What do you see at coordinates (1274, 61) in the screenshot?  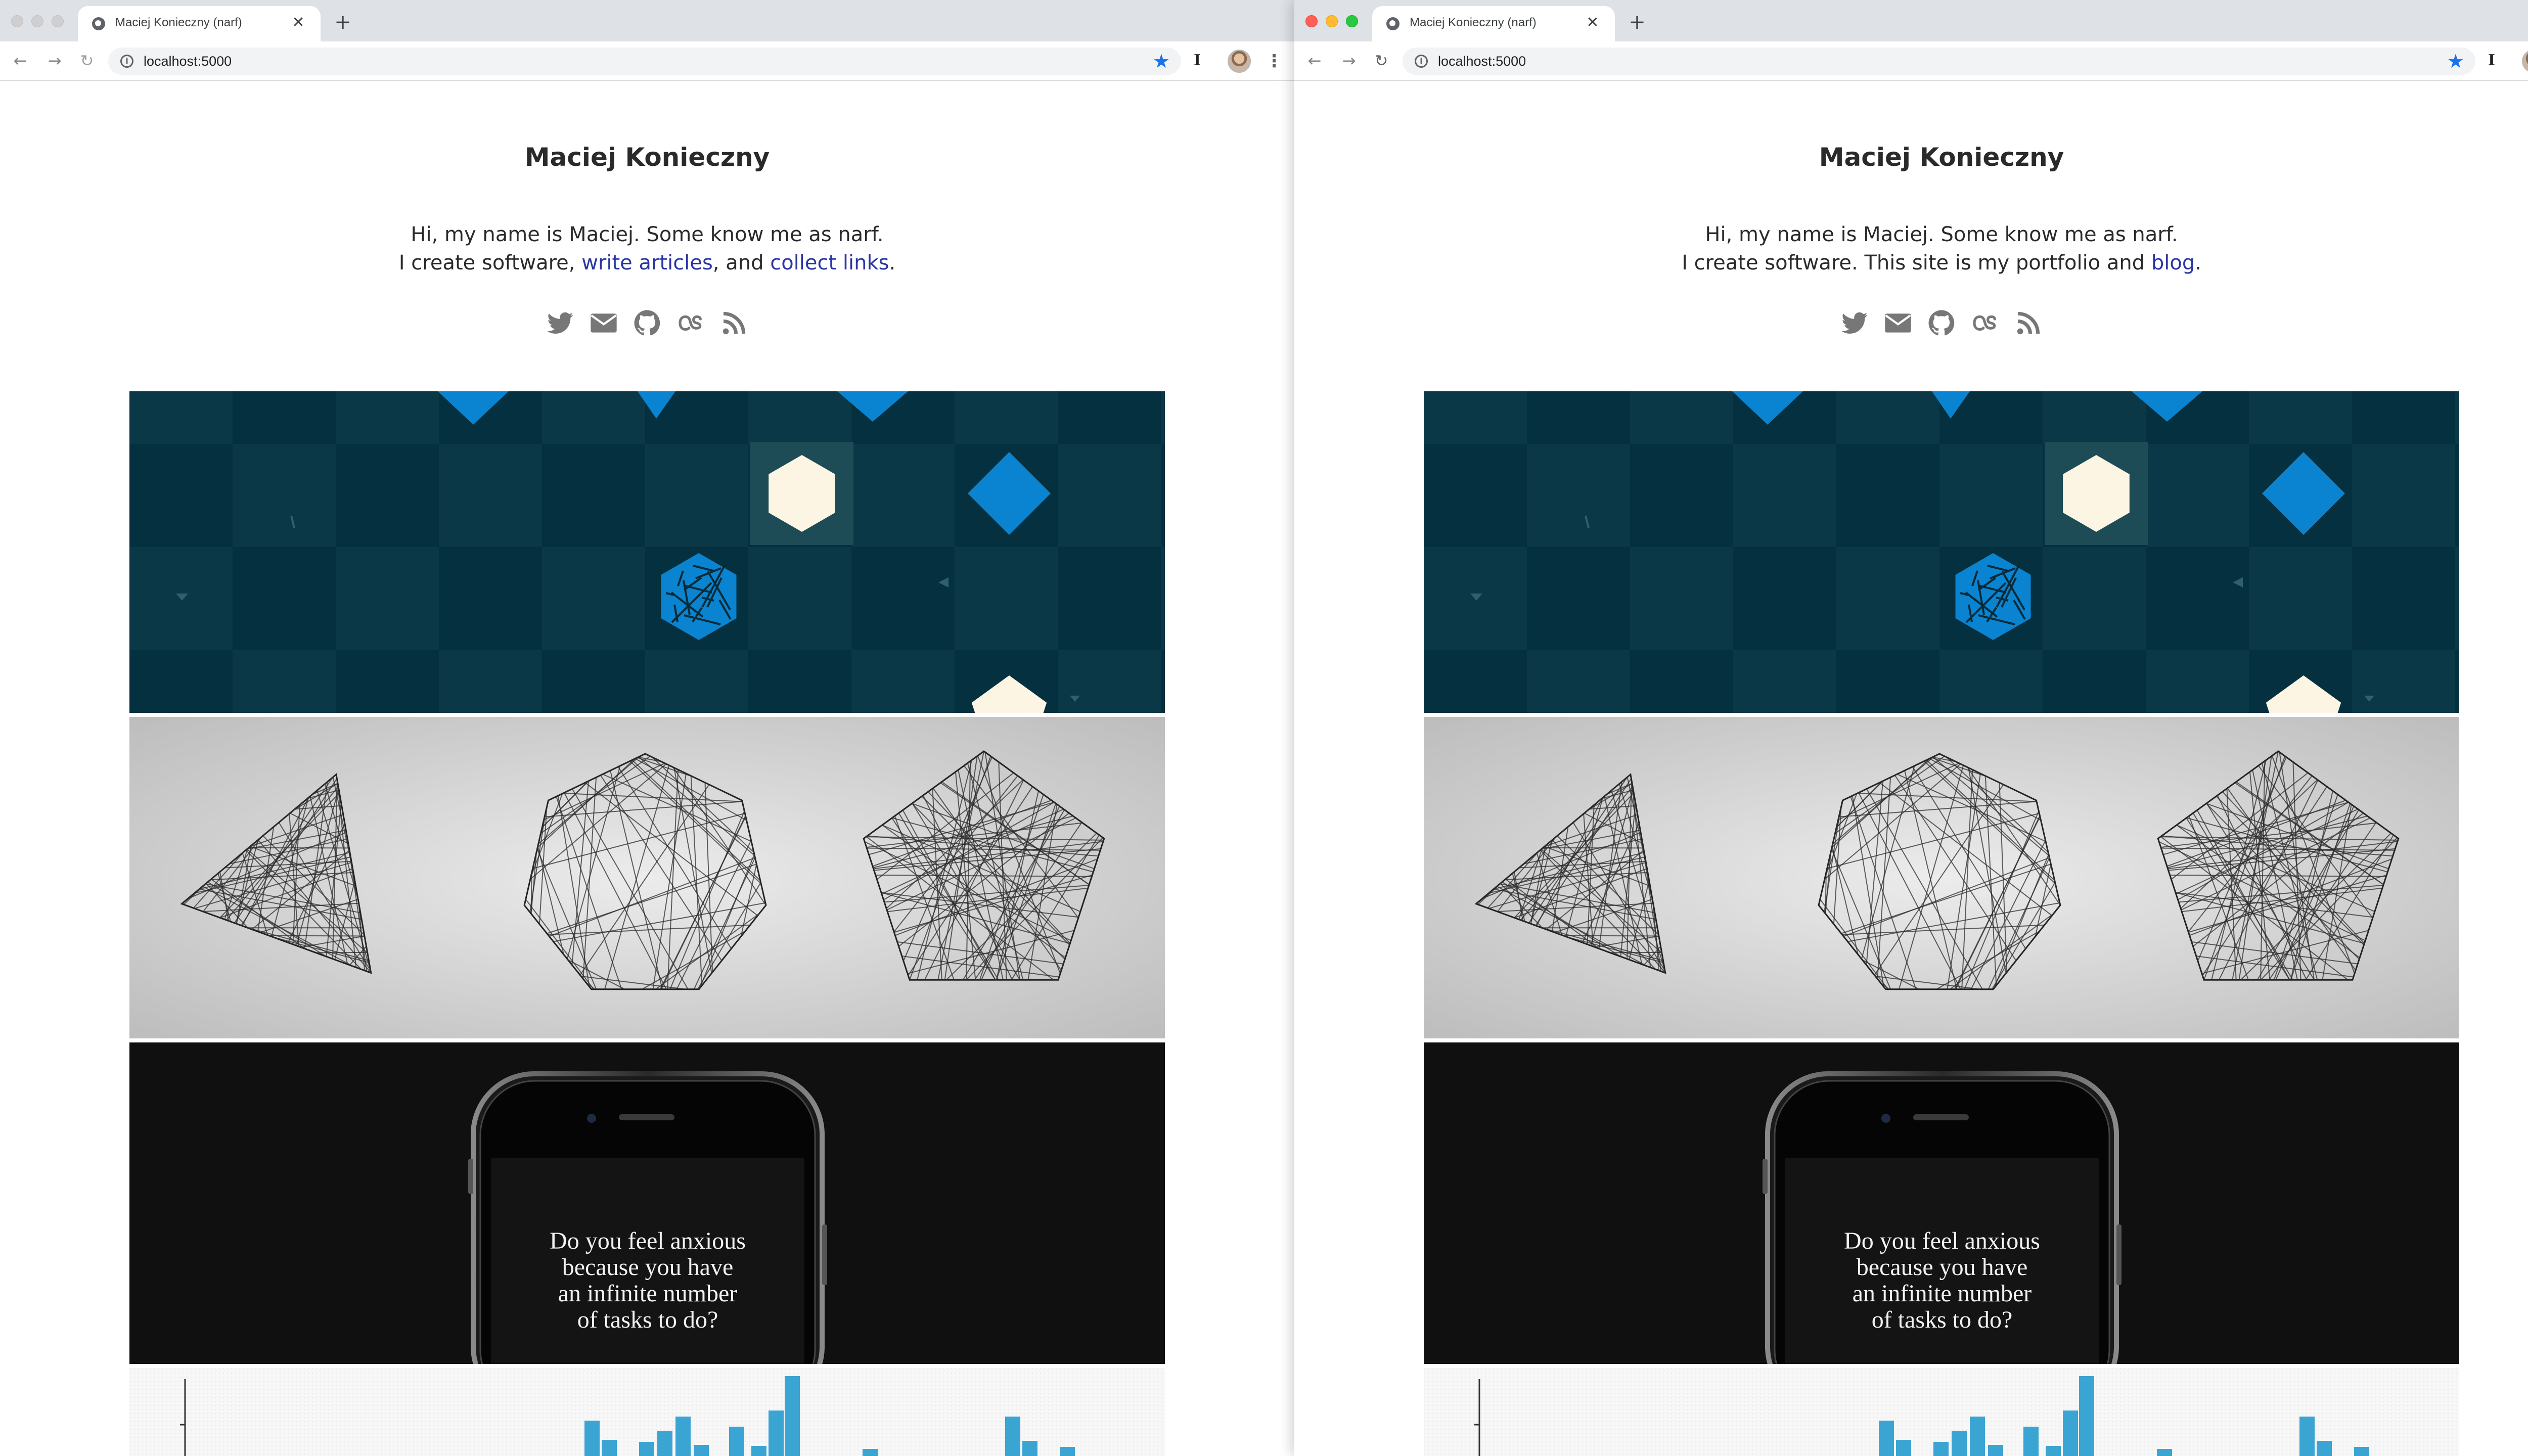 I see `kebab-menu-icon: ⋮` at bounding box center [1274, 61].